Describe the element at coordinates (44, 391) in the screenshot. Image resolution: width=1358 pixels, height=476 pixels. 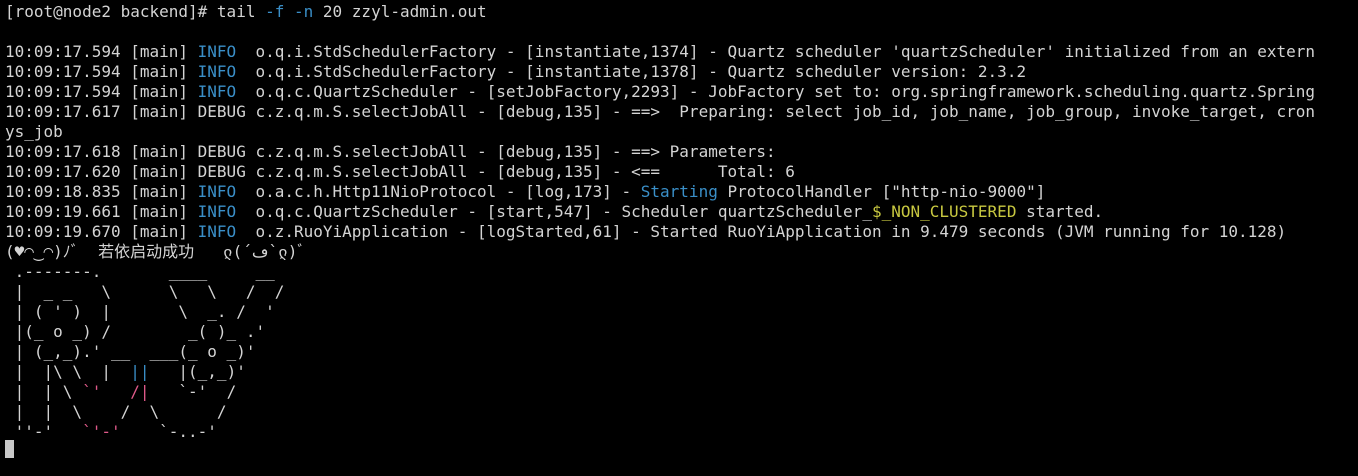
I see `terminal-text: | | \` at that location.